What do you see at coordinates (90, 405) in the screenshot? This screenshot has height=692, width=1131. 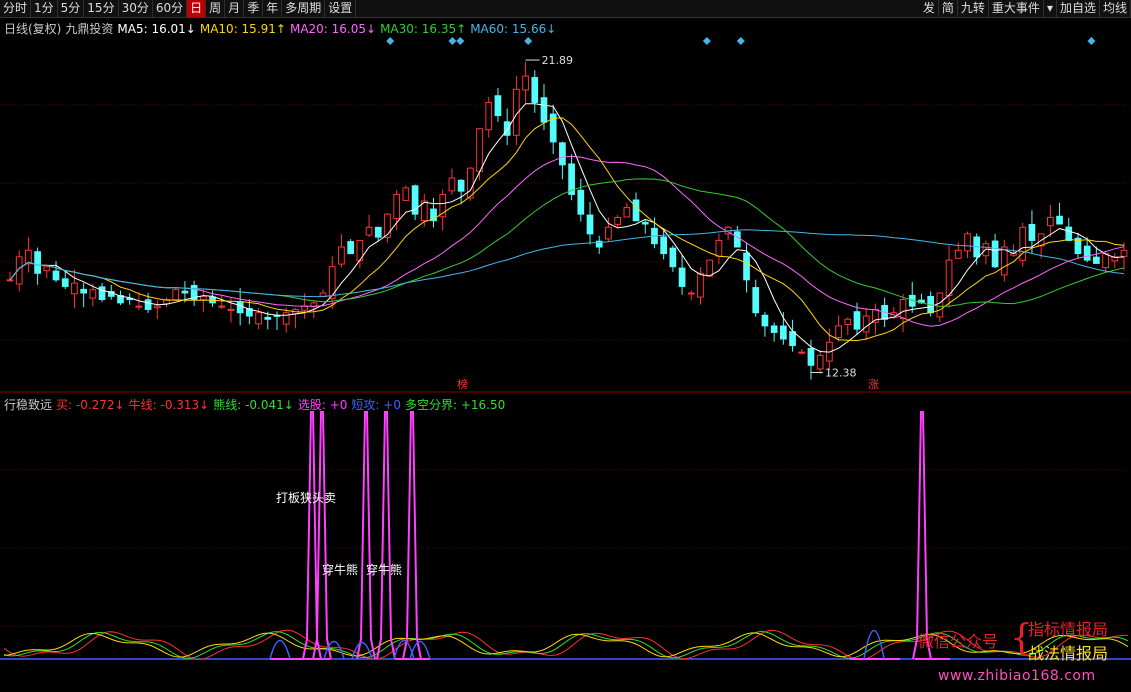 I see `indicator_legend-1: 买: -0.272↓` at bounding box center [90, 405].